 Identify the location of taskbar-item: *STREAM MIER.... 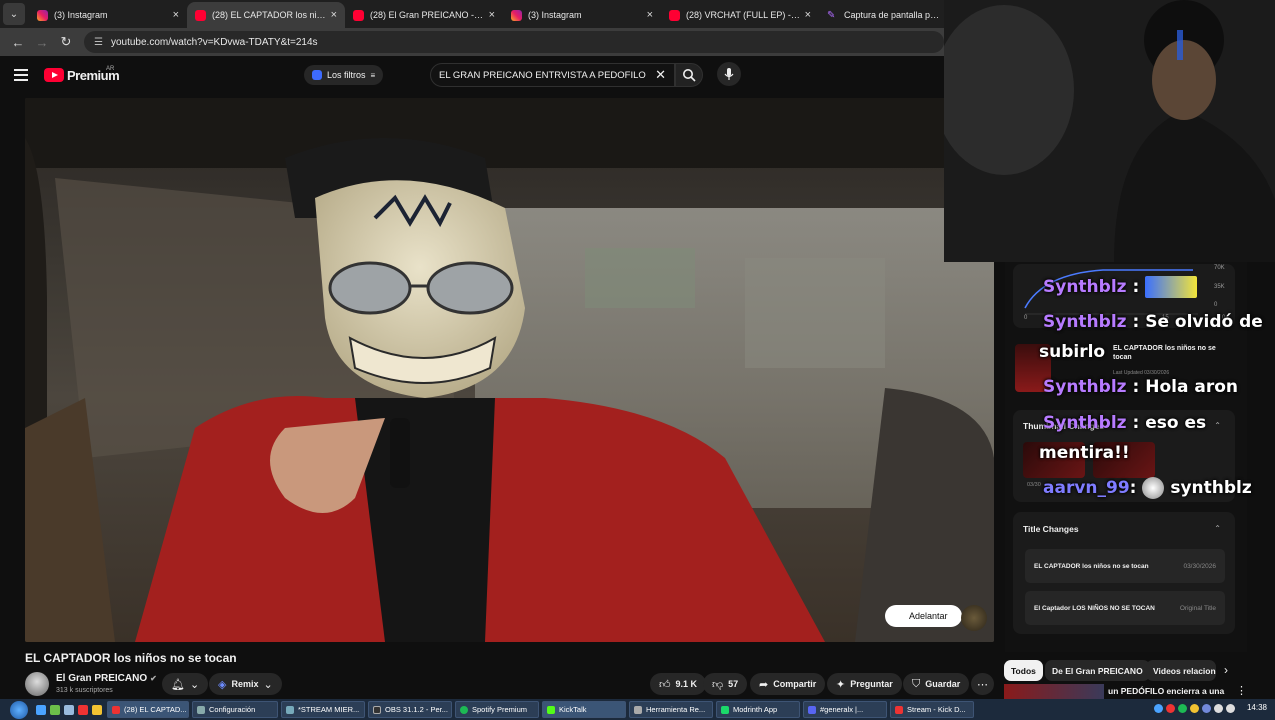
(323, 709).